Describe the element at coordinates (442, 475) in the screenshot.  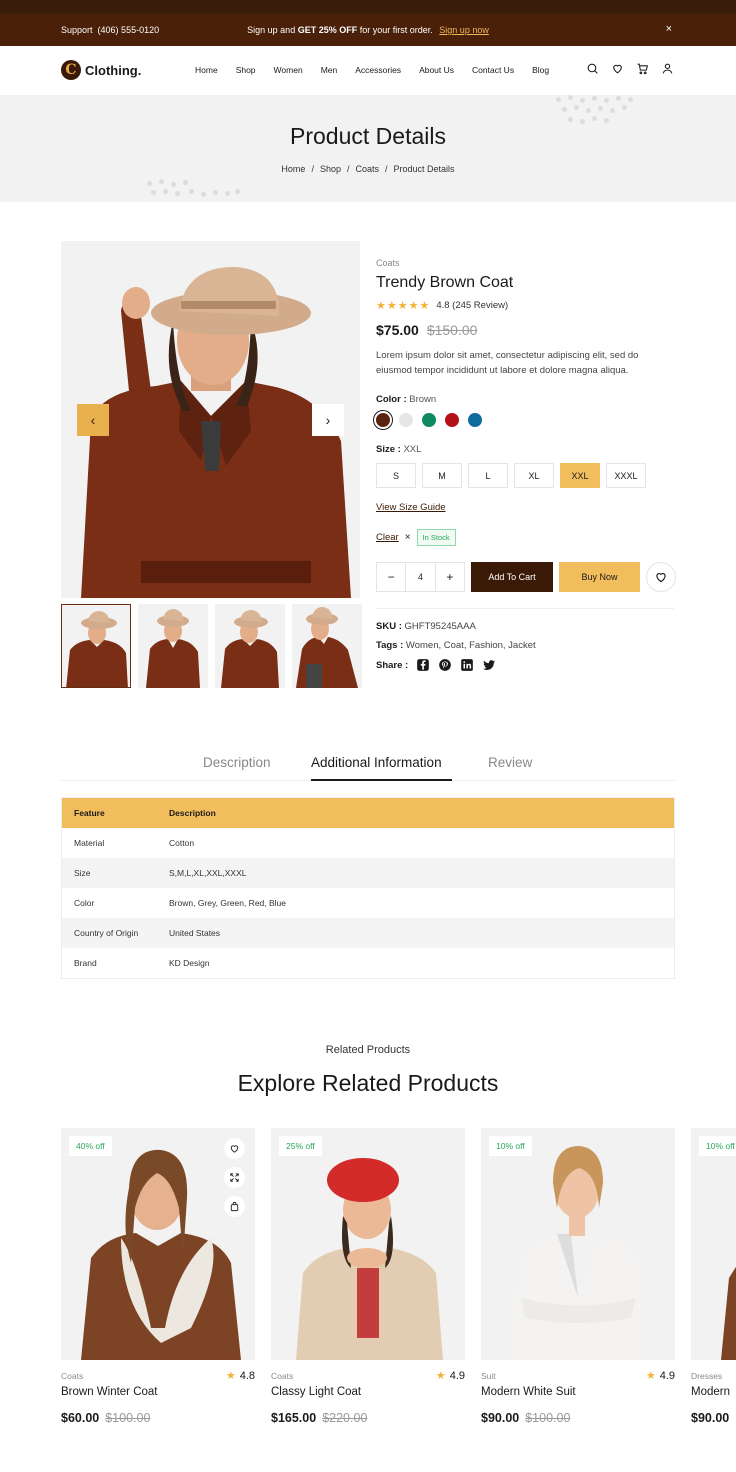
I see `size-option-m: M` at that location.